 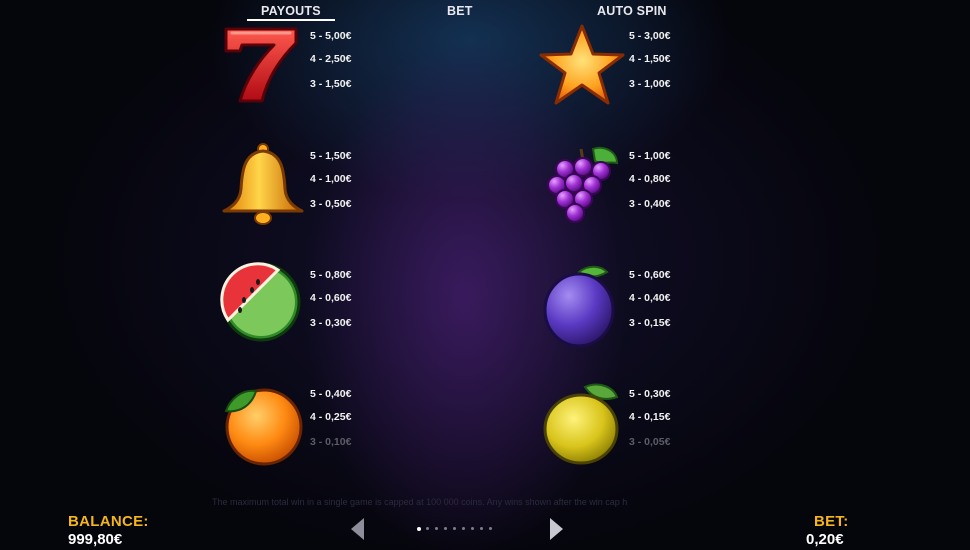 What do you see at coordinates (825, 539) in the screenshot?
I see `bet-value: 0,20€` at bounding box center [825, 539].